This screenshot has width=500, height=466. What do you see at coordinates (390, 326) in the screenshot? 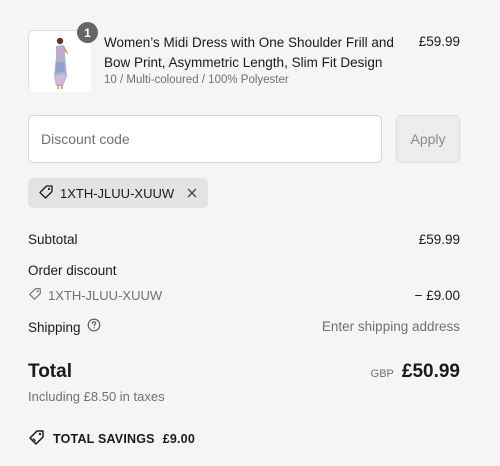
I see `shipping-value: Enter shipping address` at bounding box center [390, 326].